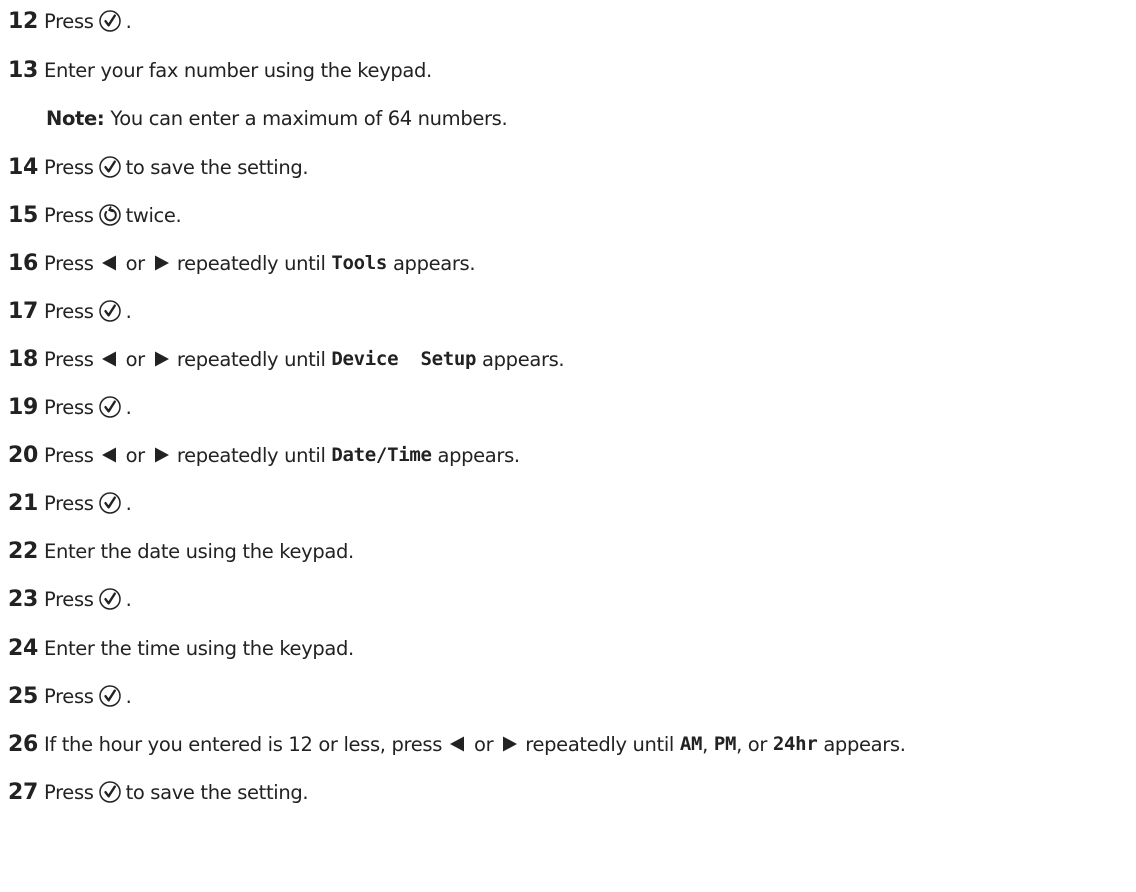 The image size is (1136, 892). Describe the element at coordinates (23, 648) in the screenshot. I see `step-number: 24` at that location.